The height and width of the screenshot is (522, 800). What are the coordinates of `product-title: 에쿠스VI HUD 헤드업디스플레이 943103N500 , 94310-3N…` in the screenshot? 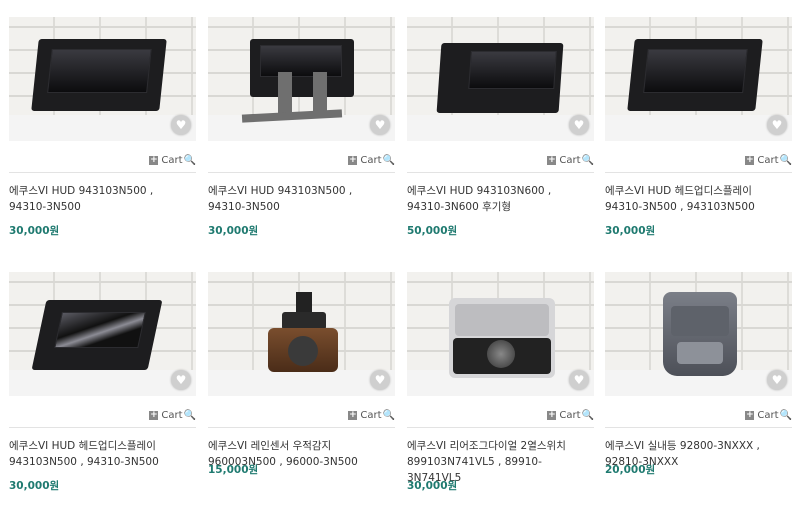 It's located at (102, 454).